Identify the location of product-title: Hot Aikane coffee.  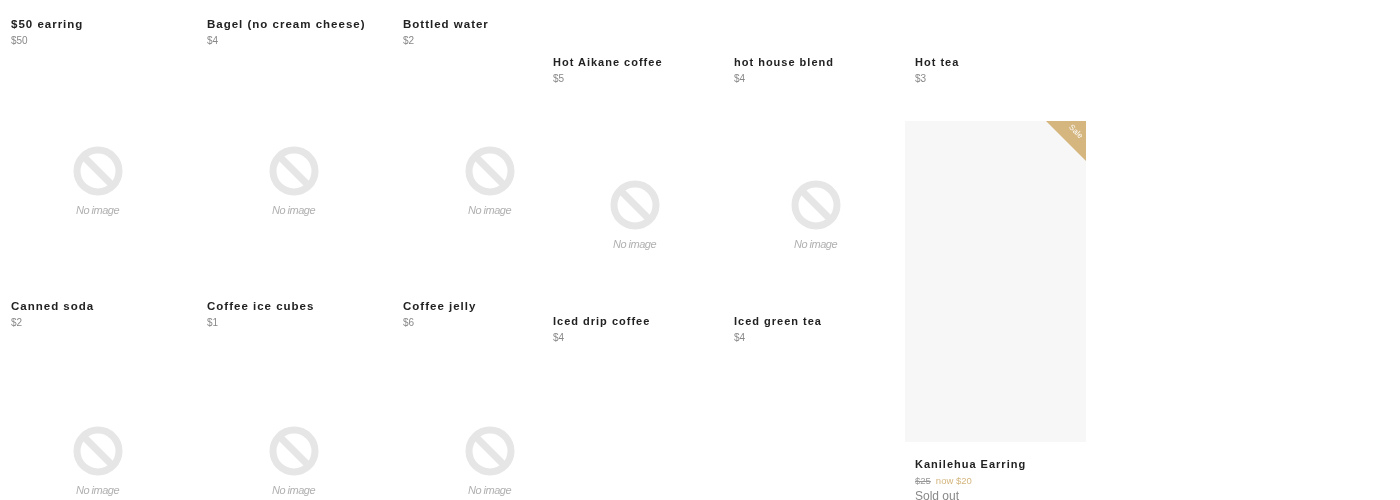
(608, 62).